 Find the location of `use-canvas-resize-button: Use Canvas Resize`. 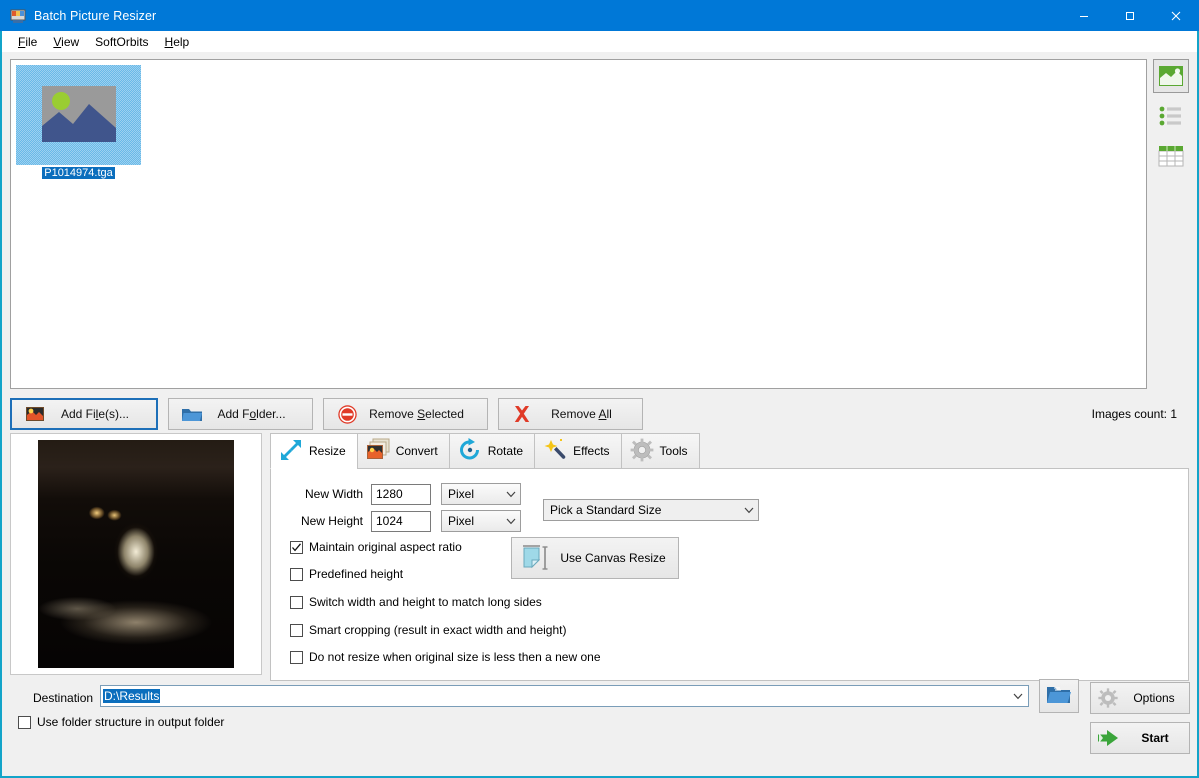

use-canvas-resize-button: Use Canvas Resize is located at coordinates (595, 558).